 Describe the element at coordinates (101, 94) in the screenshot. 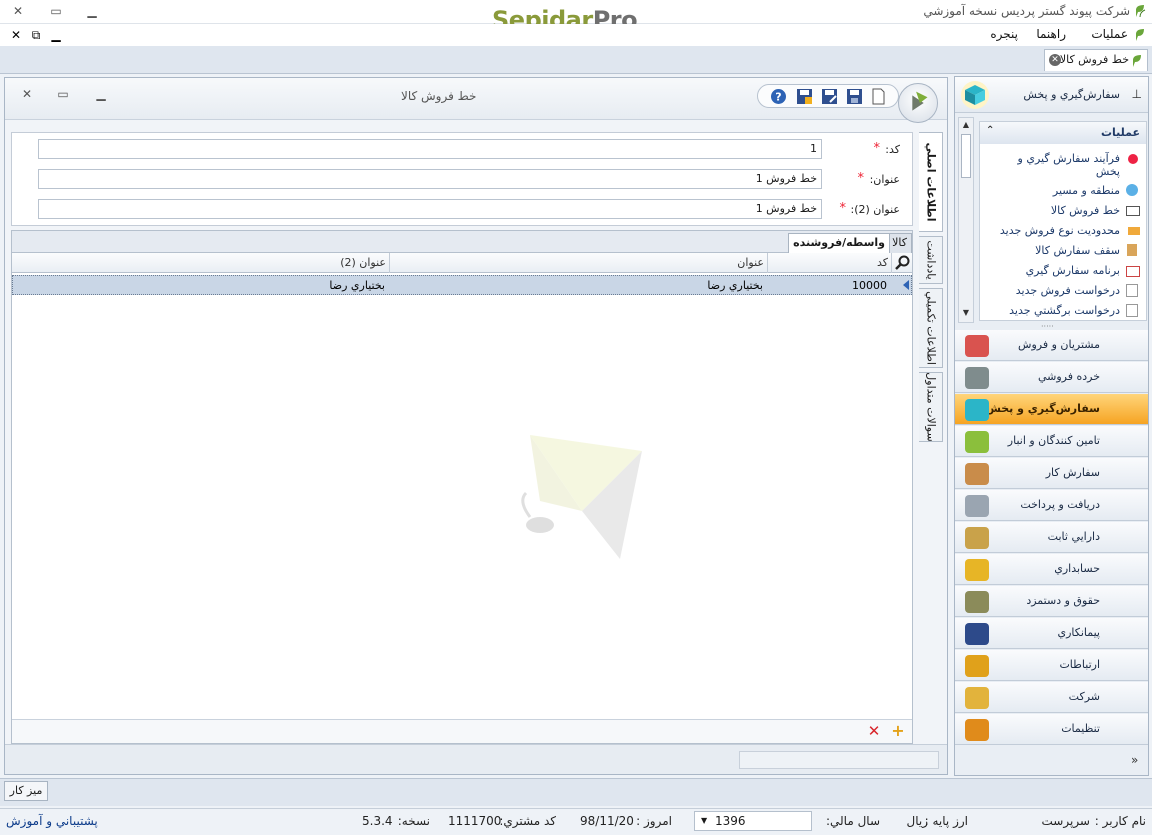

I see `minimize-form-button: ▁` at that location.